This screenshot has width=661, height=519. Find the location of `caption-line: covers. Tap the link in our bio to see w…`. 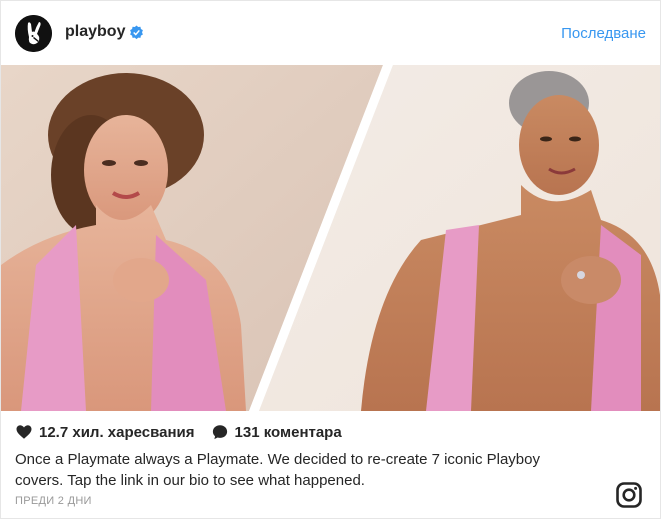

caption-line: covers. Tap the link in our bio to see w… is located at coordinates (190, 480).